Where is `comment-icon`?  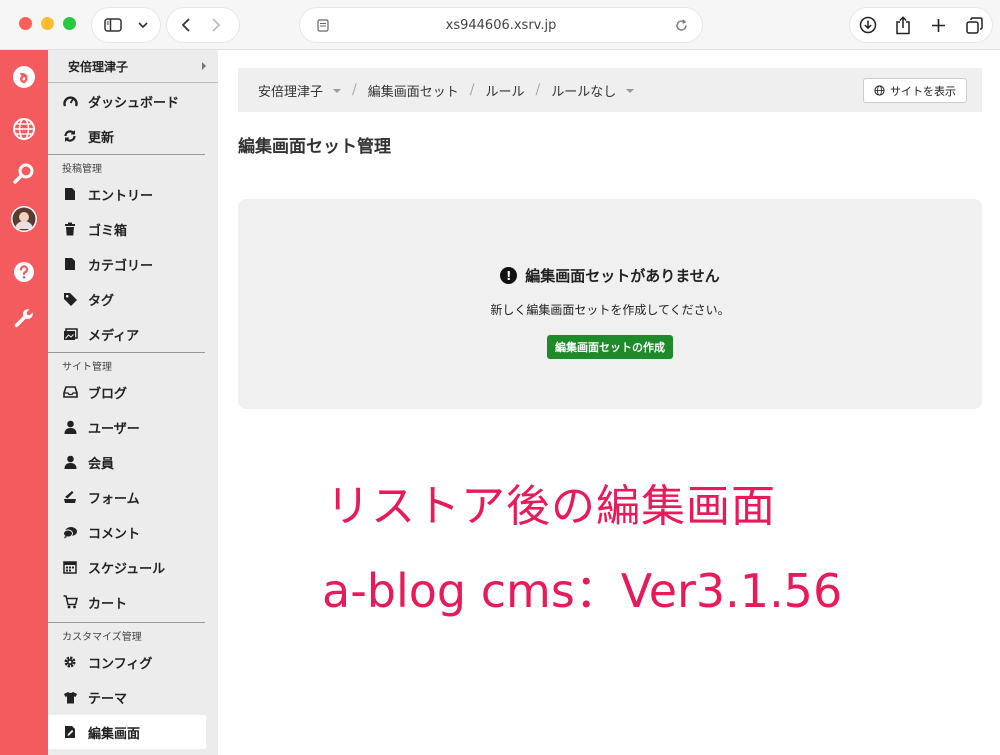 comment-icon is located at coordinates (70, 532).